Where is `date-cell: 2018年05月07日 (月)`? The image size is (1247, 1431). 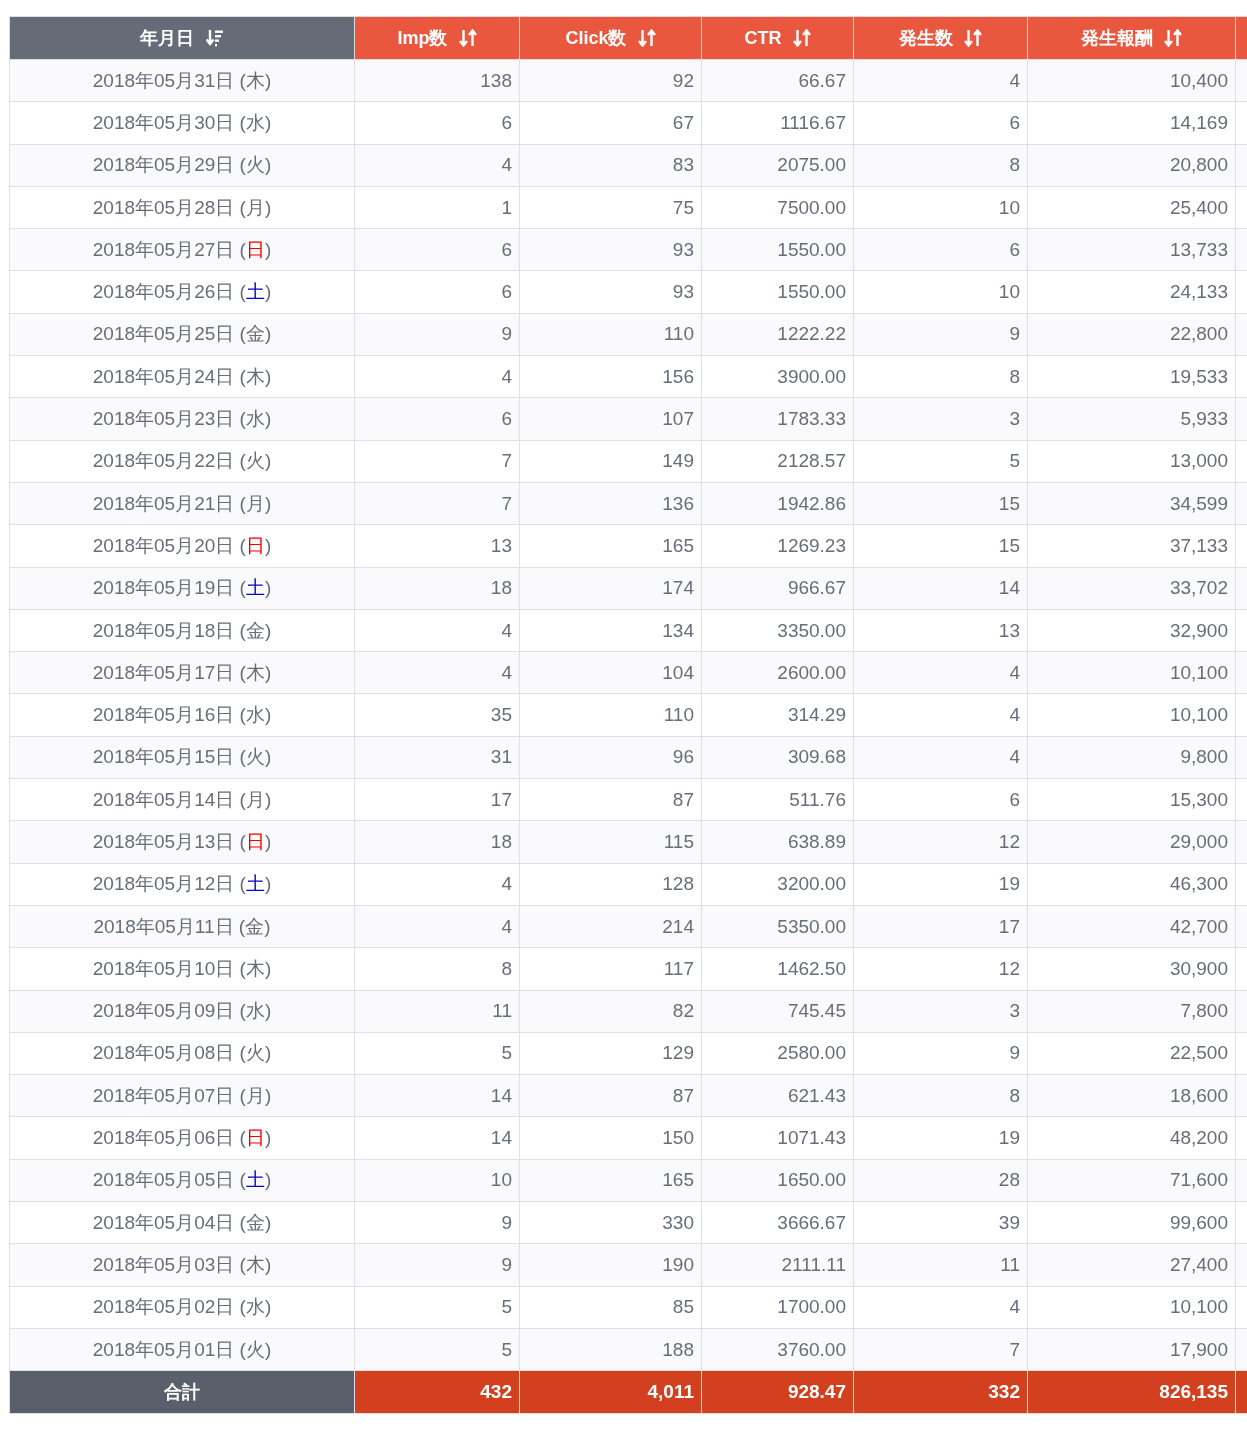 date-cell: 2018年05月07日 (月) is located at coordinates (182, 1095).